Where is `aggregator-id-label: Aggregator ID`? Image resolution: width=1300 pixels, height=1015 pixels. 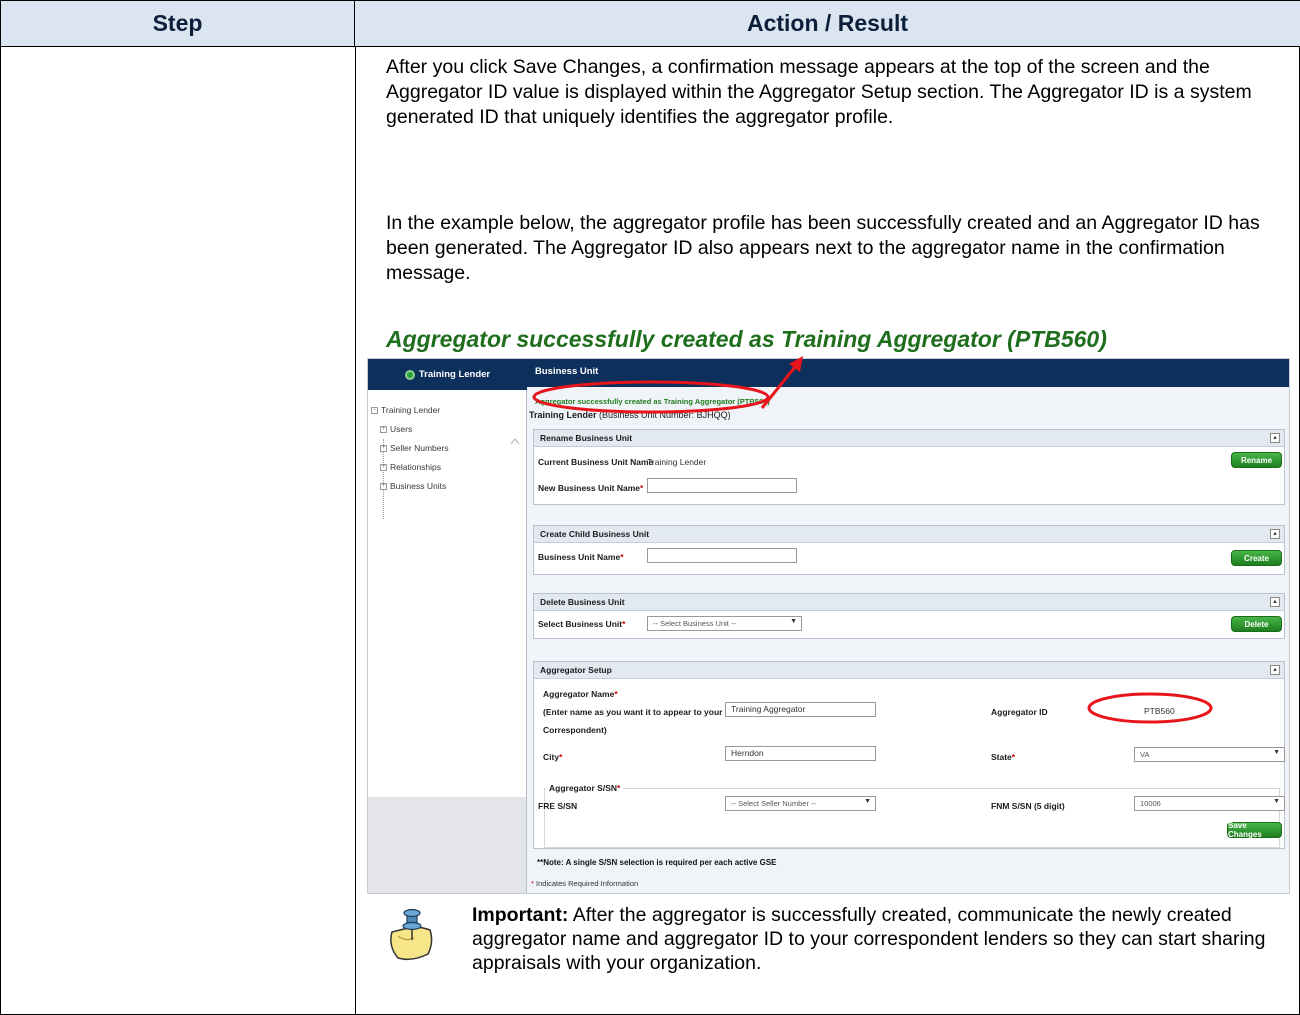
aggregator-id-label: Aggregator ID is located at coordinates (1019, 712).